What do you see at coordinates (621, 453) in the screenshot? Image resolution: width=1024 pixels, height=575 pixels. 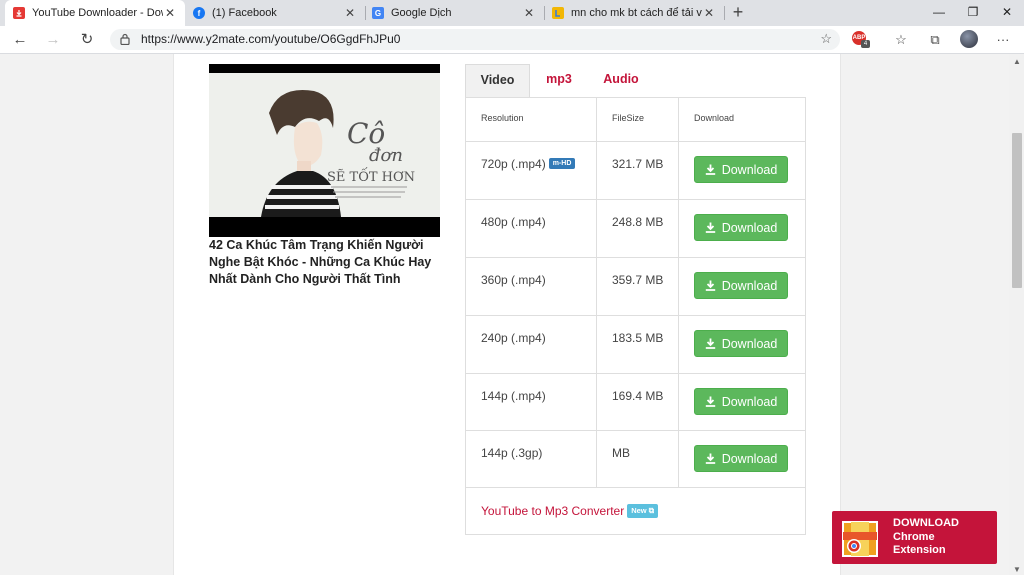 I see `filesize-cell: MB` at bounding box center [621, 453].